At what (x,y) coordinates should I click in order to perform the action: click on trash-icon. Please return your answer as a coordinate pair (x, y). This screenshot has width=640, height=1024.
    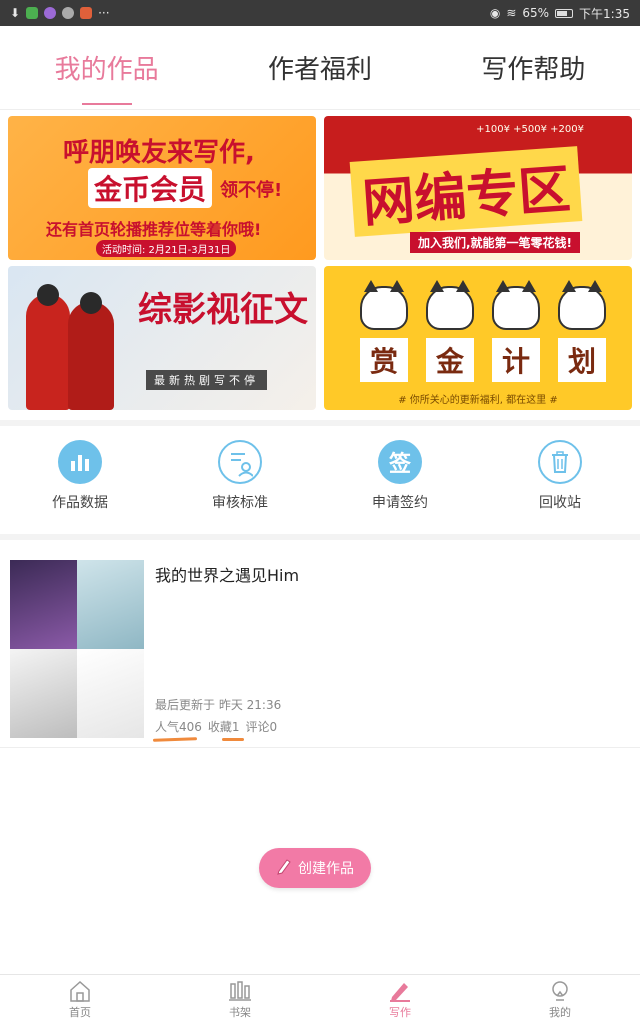
    Looking at the image, I should click on (560, 462).